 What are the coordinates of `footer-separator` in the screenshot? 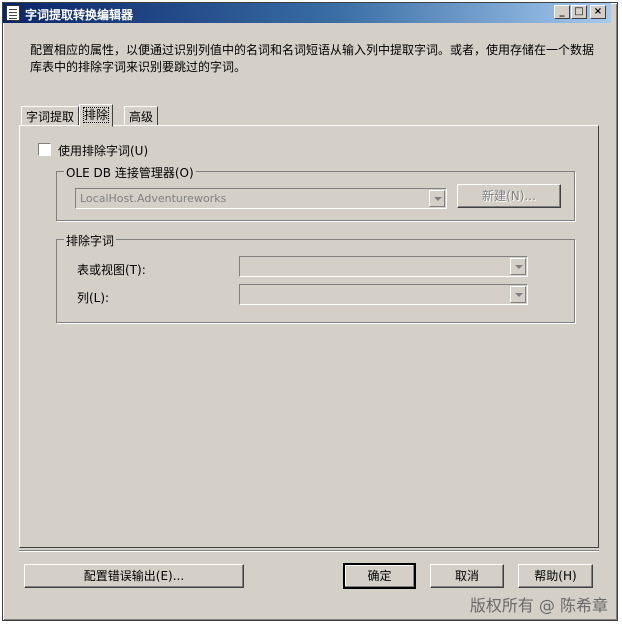 It's located at (309, 551).